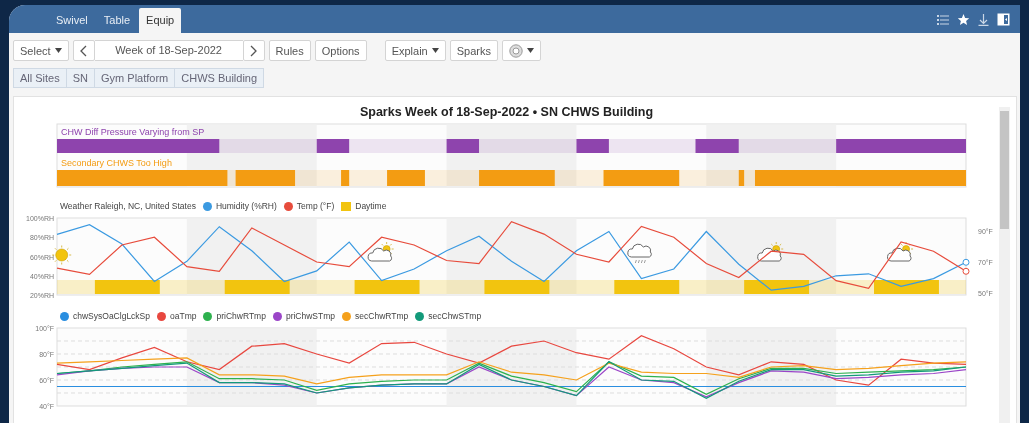  What do you see at coordinates (1003, 19) in the screenshot?
I see `panel-icon` at bounding box center [1003, 19].